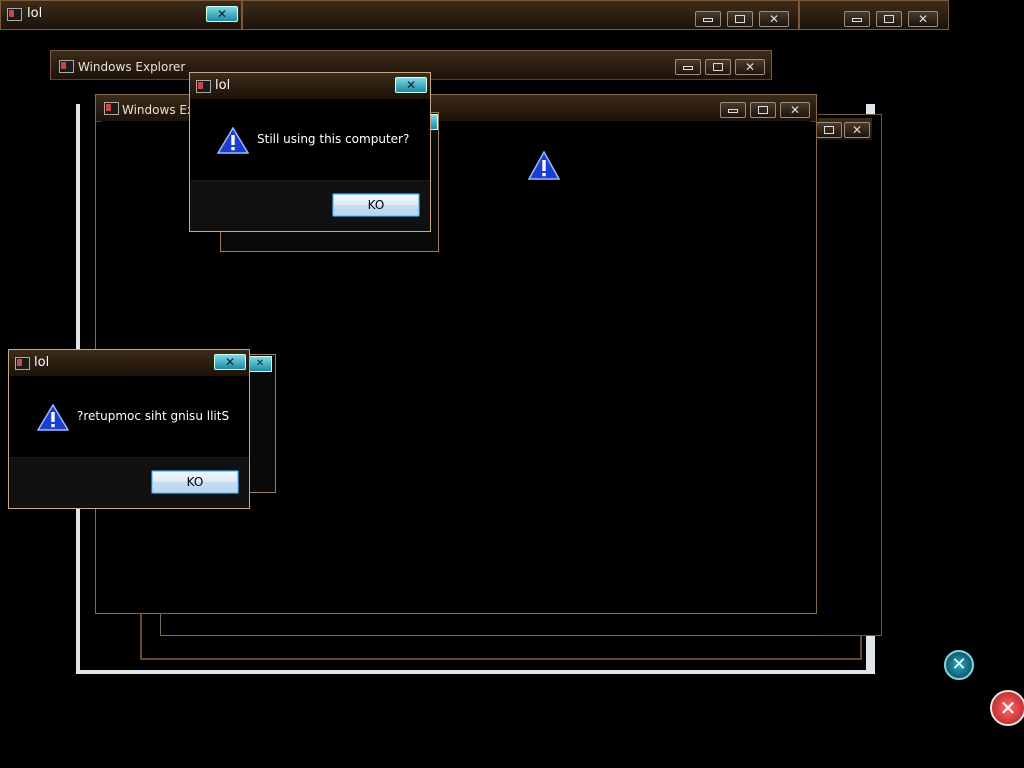  I want to click on ghost-close-button: ✕, so click(857, 130).